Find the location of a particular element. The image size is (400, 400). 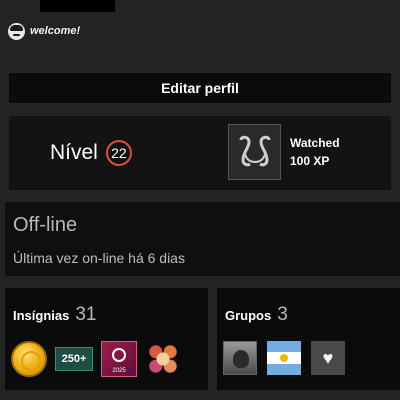

last-online-text: Última vez on-line há 6 dias is located at coordinates (99, 258).